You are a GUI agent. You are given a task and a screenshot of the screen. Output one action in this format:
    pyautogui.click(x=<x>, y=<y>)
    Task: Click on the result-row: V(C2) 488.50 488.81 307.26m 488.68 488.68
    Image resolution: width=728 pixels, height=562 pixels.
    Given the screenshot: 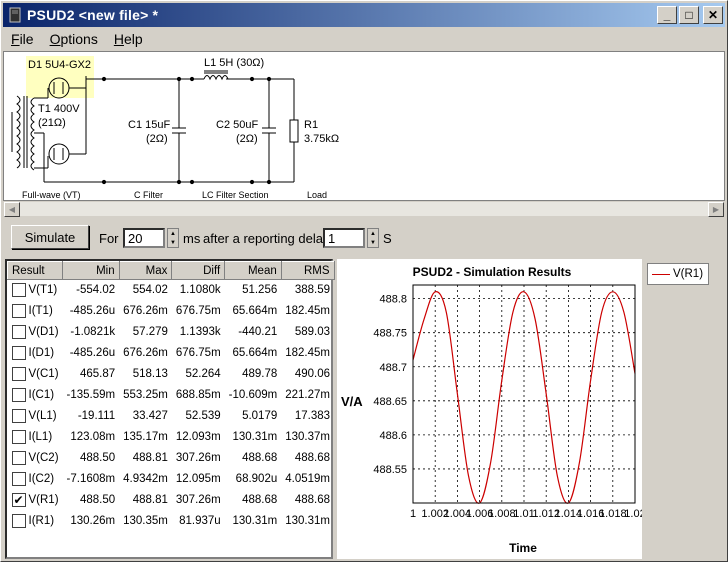 What is the action you would take?
    pyautogui.click(x=171, y=458)
    